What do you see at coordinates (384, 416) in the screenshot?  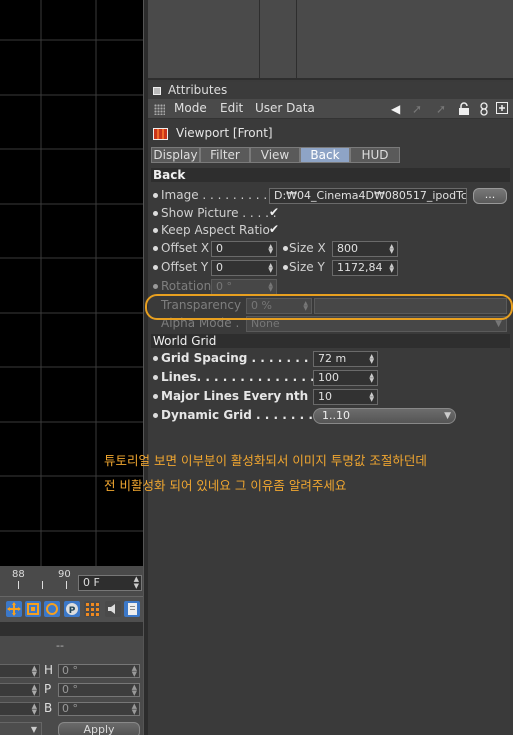 I see `dynamic-grid-dropdown: 1..10 ▼` at bounding box center [384, 416].